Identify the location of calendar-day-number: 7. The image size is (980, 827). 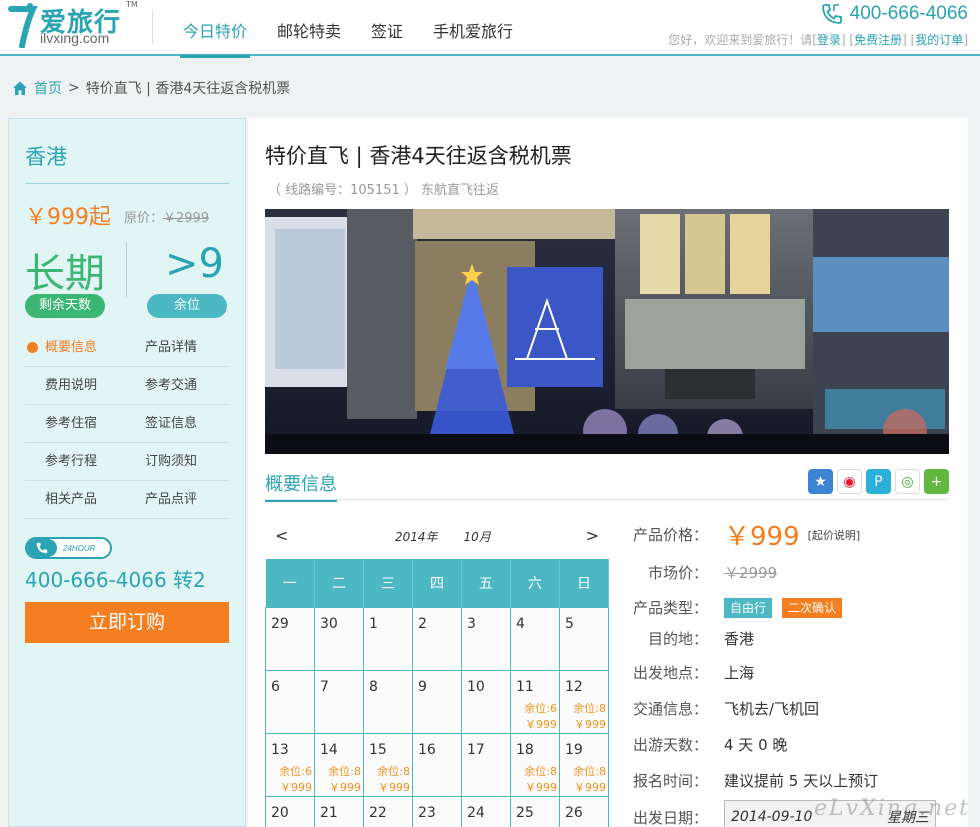
(324, 686).